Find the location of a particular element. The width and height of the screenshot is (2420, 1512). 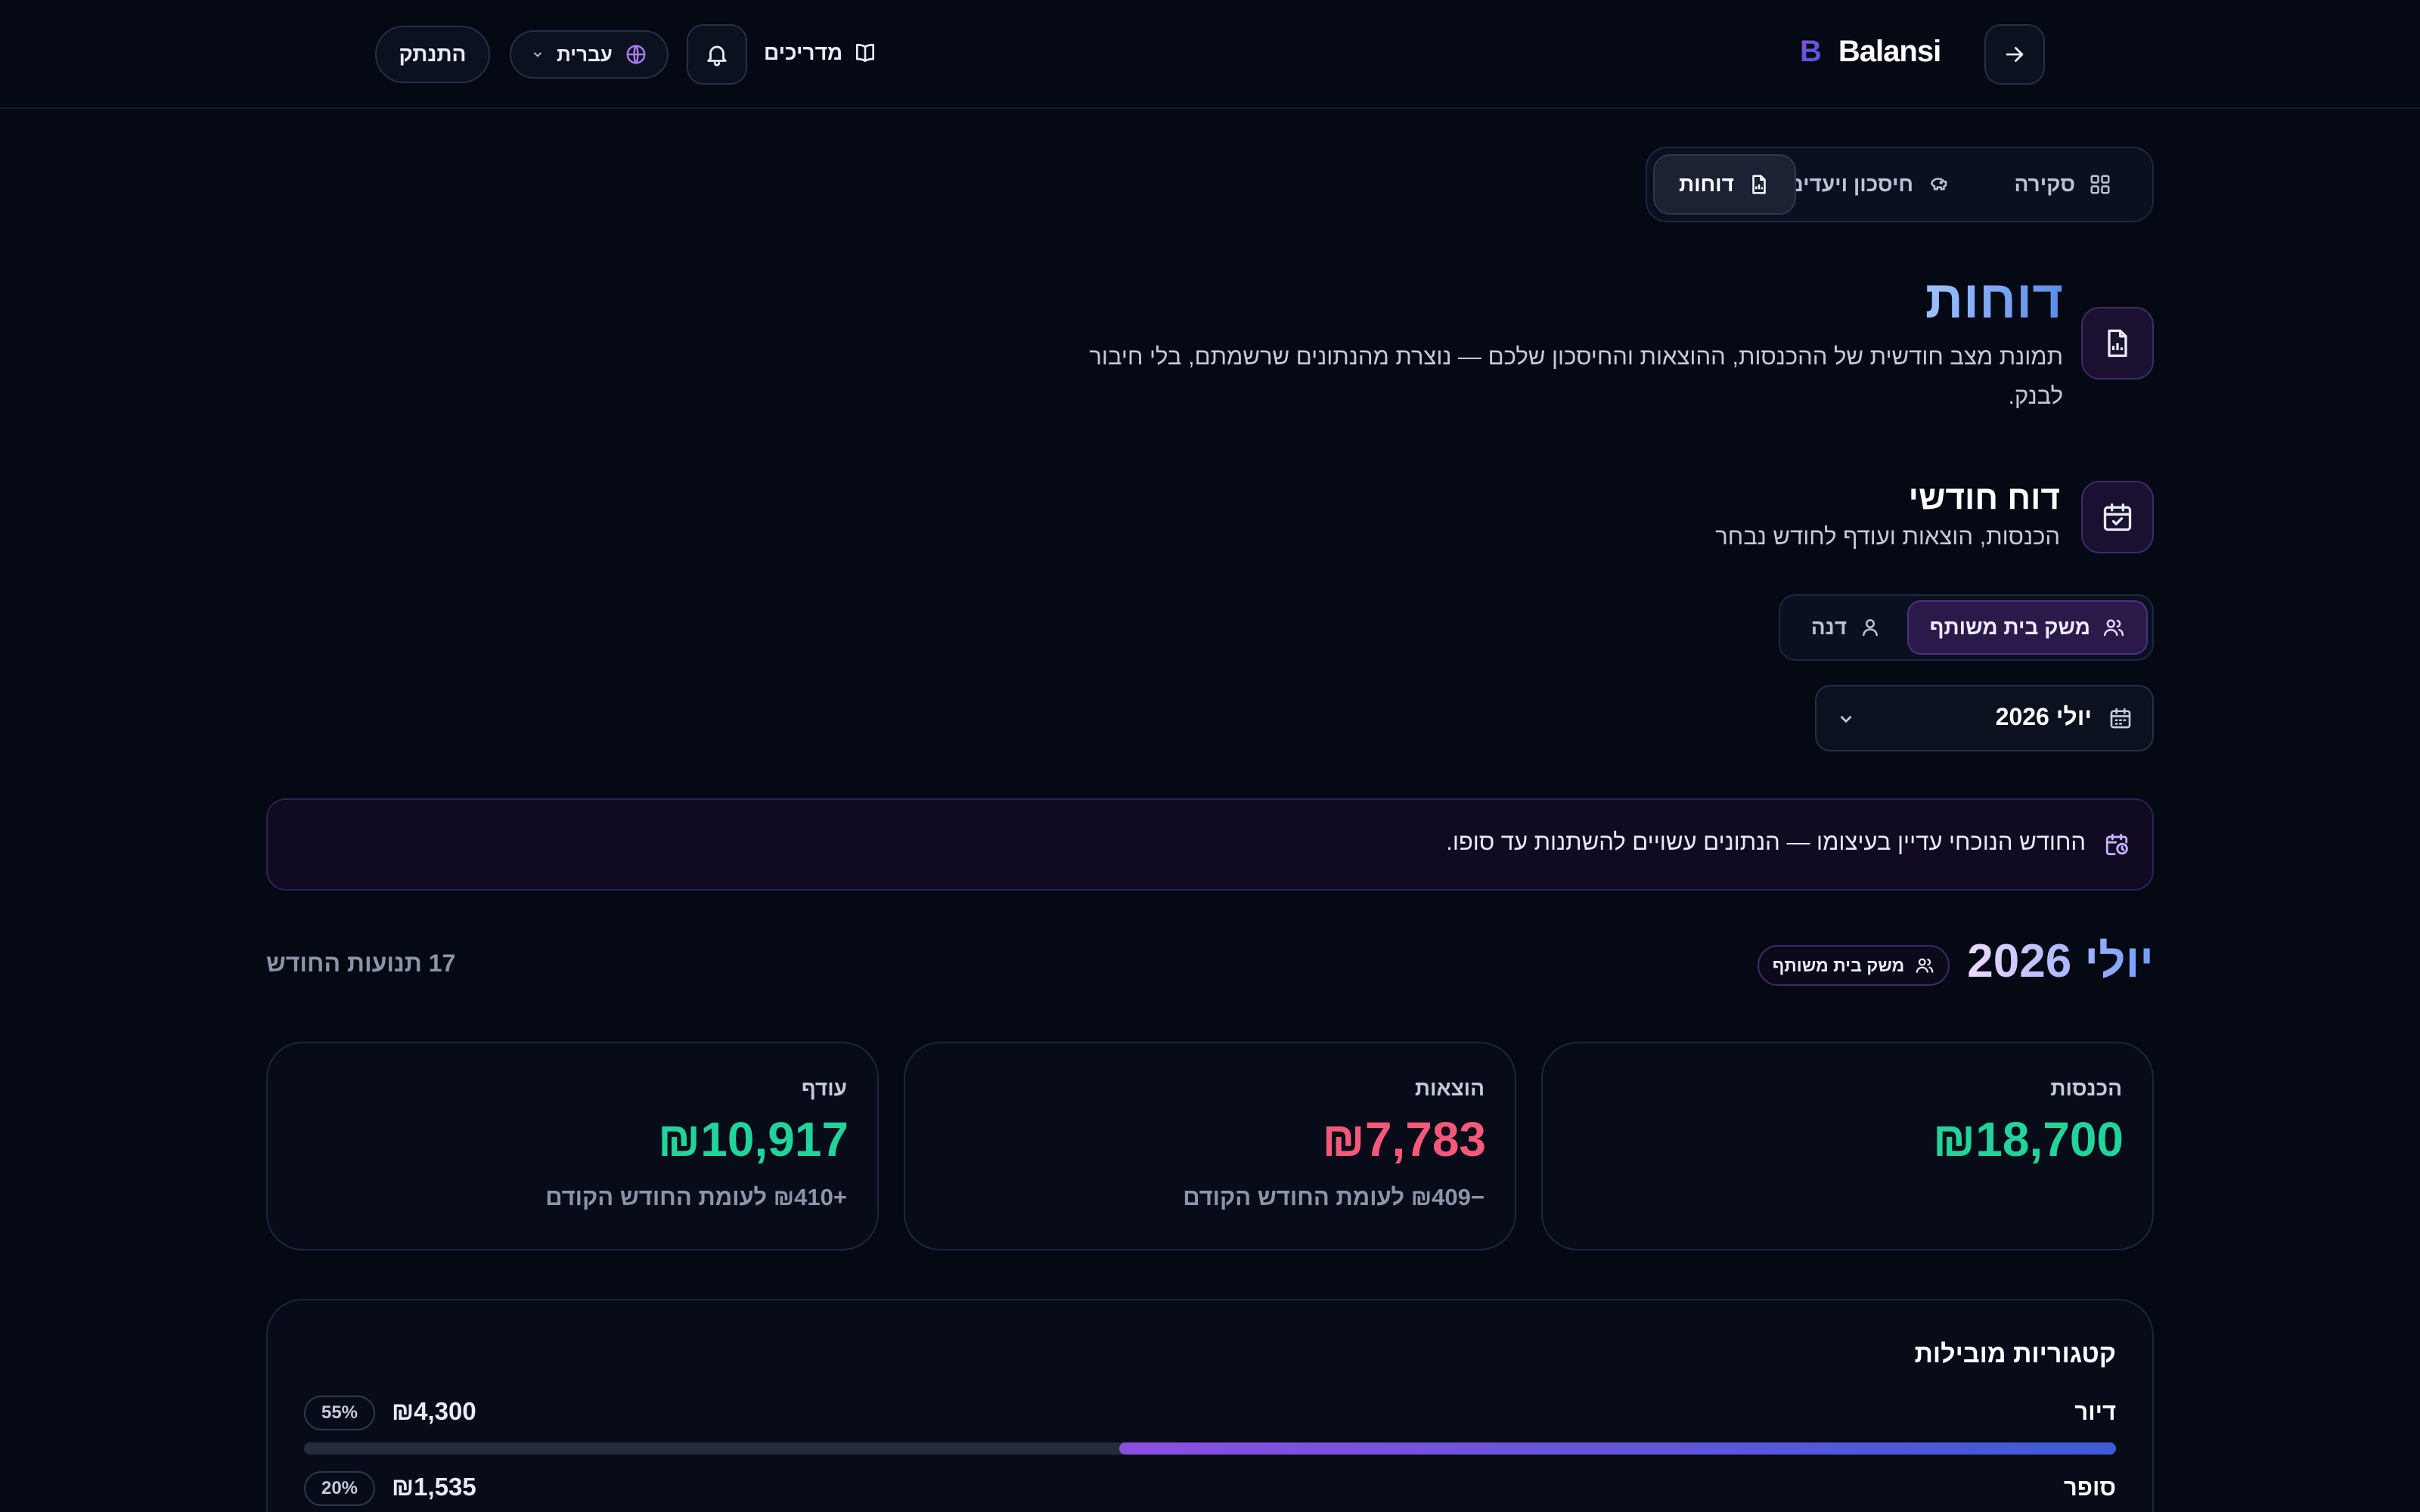

notifications-button is located at coordinates (717, 54).